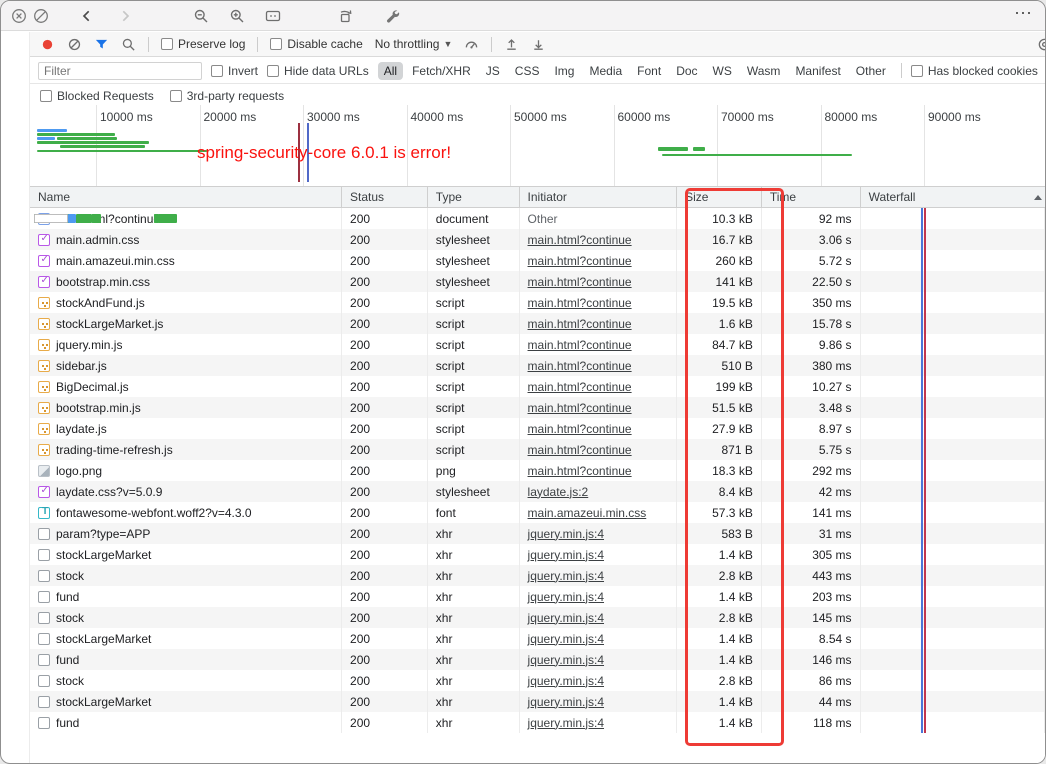 This screenshot has width=1046, height=764. Describe the element at coordinates (811, 197) in the screenshot. I see `column-header-time: Time` at that location.